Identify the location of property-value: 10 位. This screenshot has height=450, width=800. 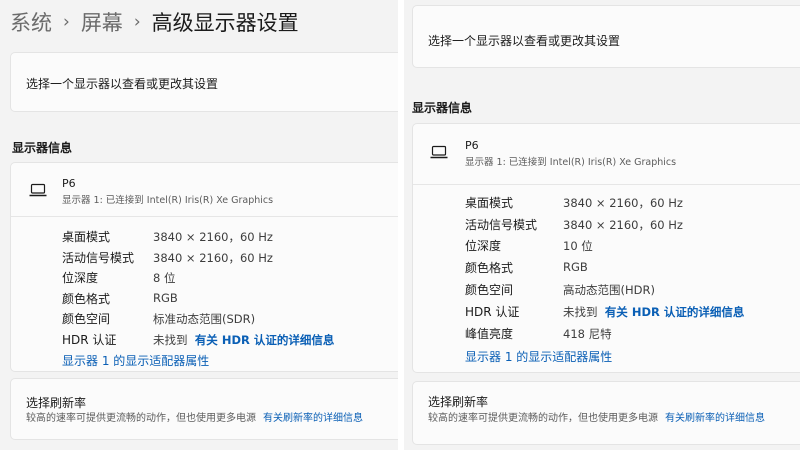
(578, 246).